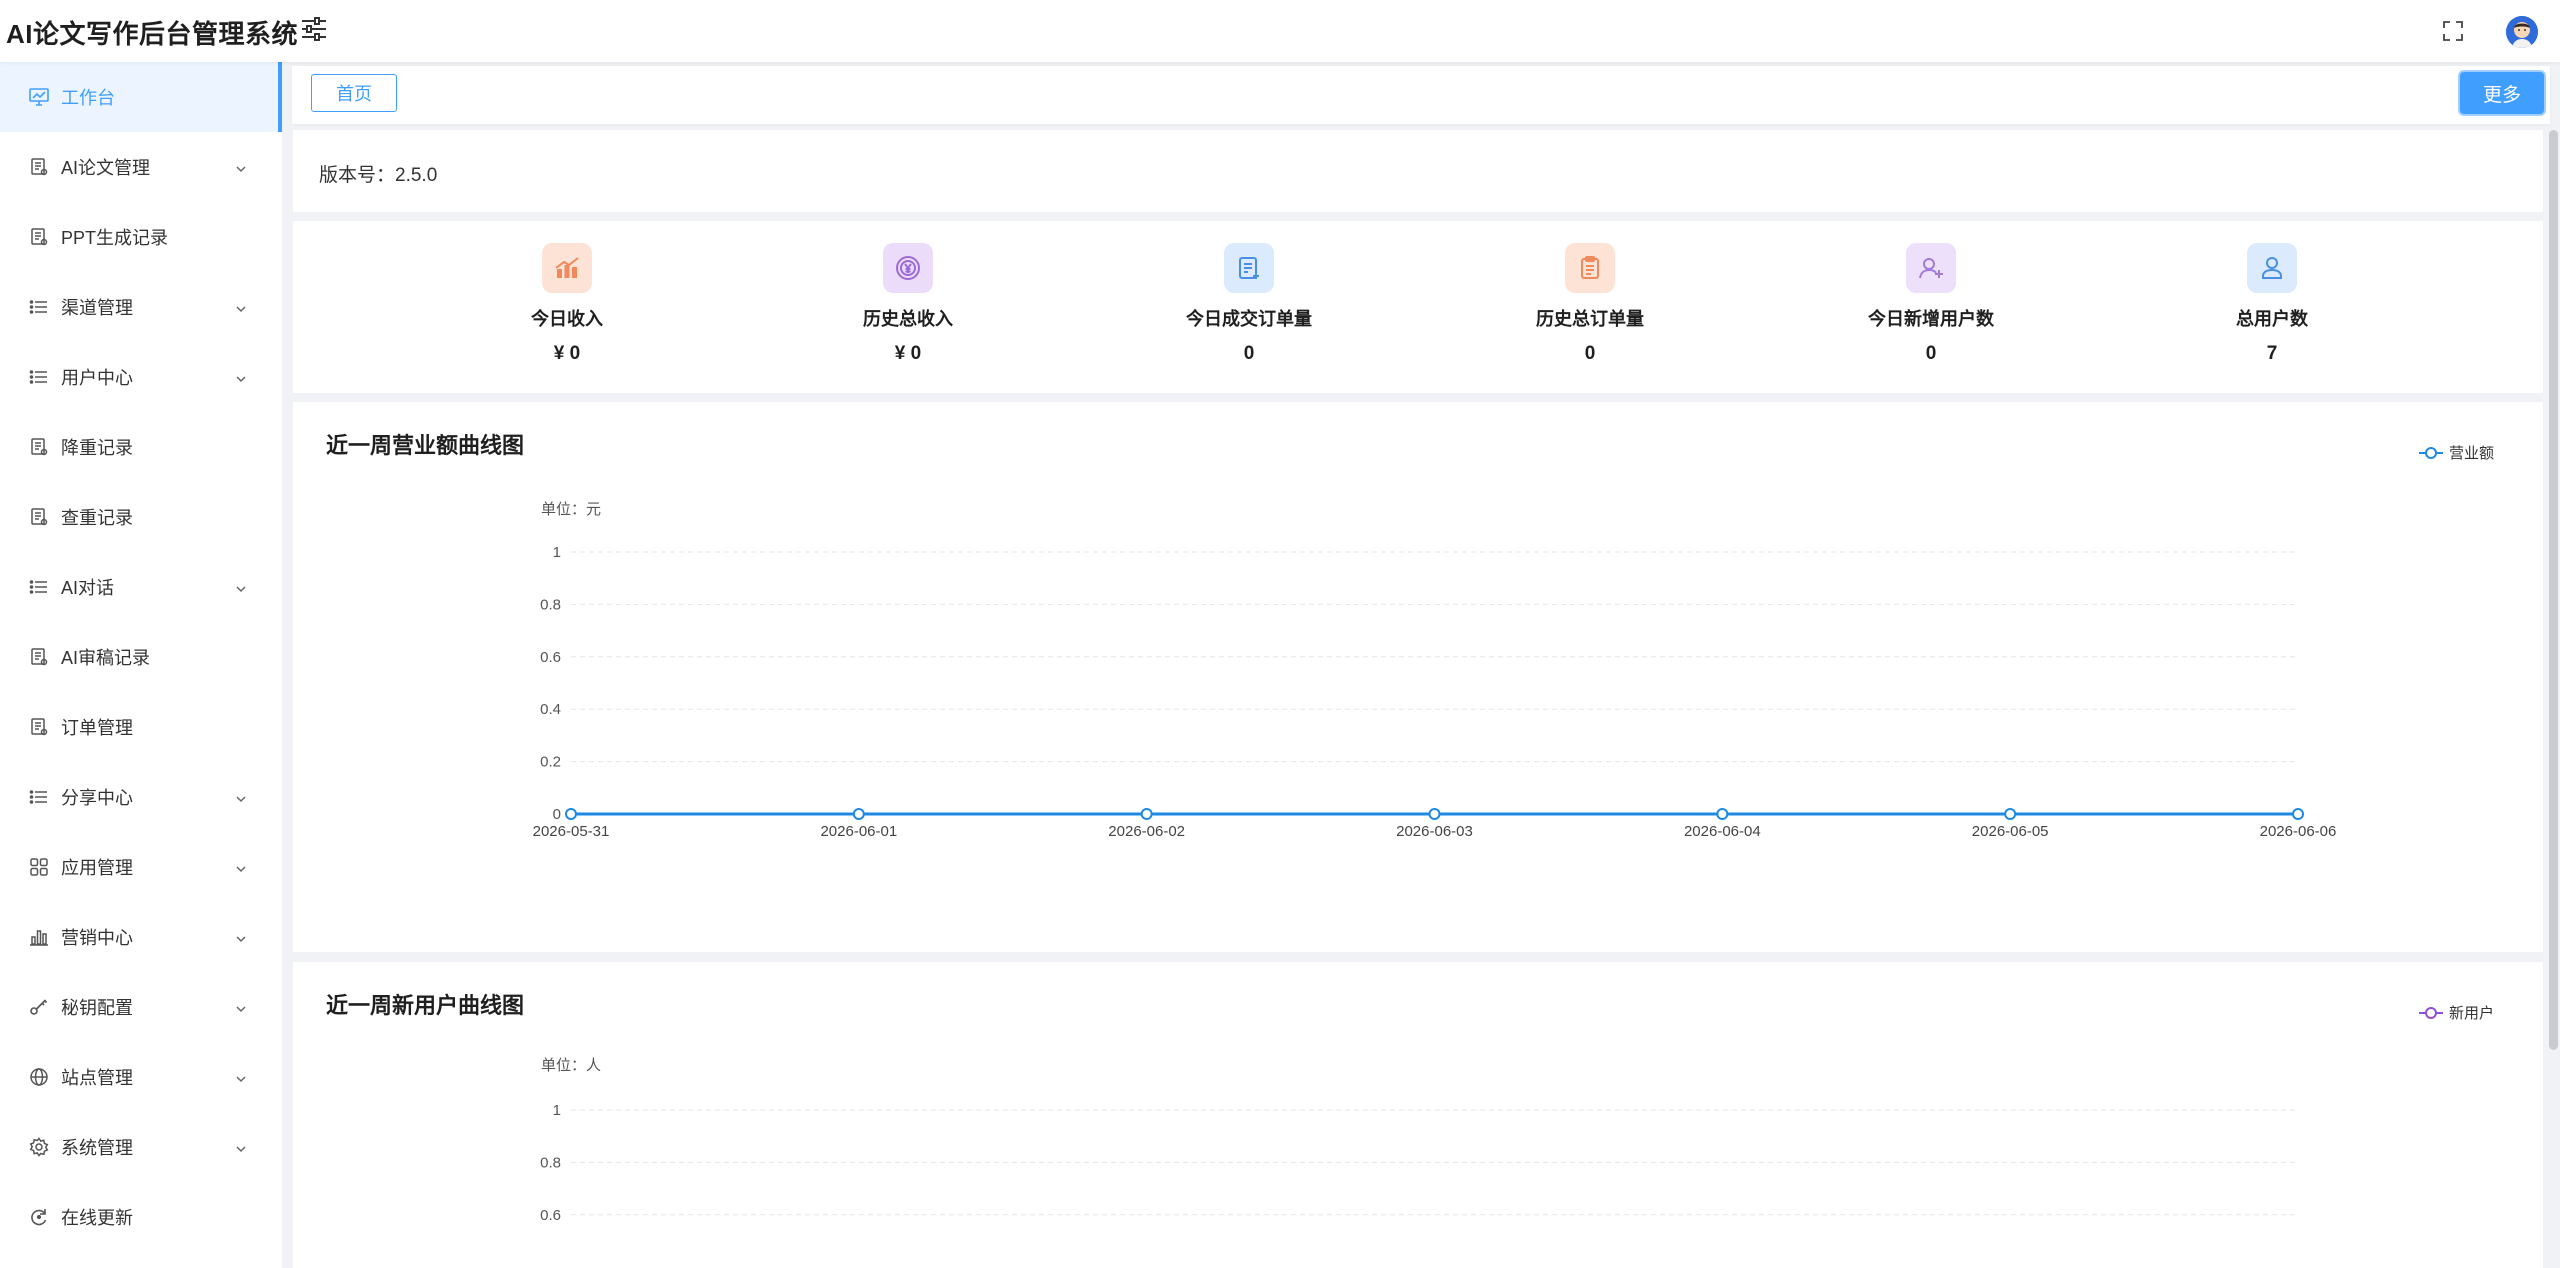 This screenshot has height=1268, width=2560. What do you see at coordinates (141, 1077) in the screenshot?
I see `sidebar-item: 站点管理` at bounding box center [141, 1077].